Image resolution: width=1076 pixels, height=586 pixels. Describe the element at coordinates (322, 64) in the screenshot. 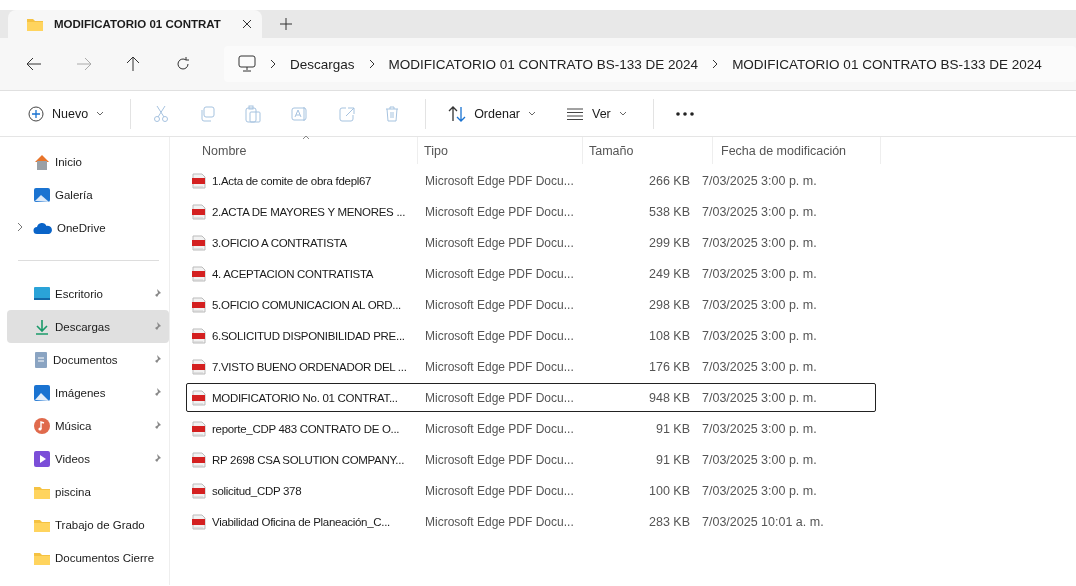

I see `breadcrumb: Descargas` at that location.